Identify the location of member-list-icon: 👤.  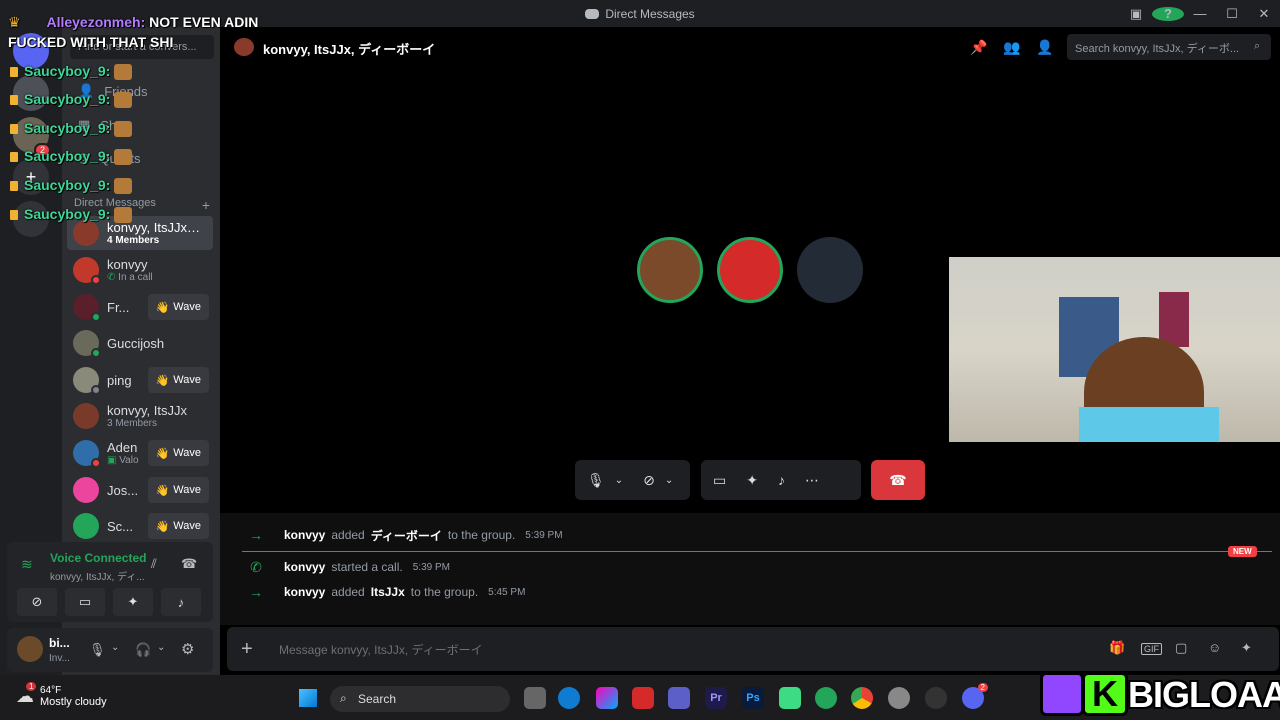
(1044, 47).